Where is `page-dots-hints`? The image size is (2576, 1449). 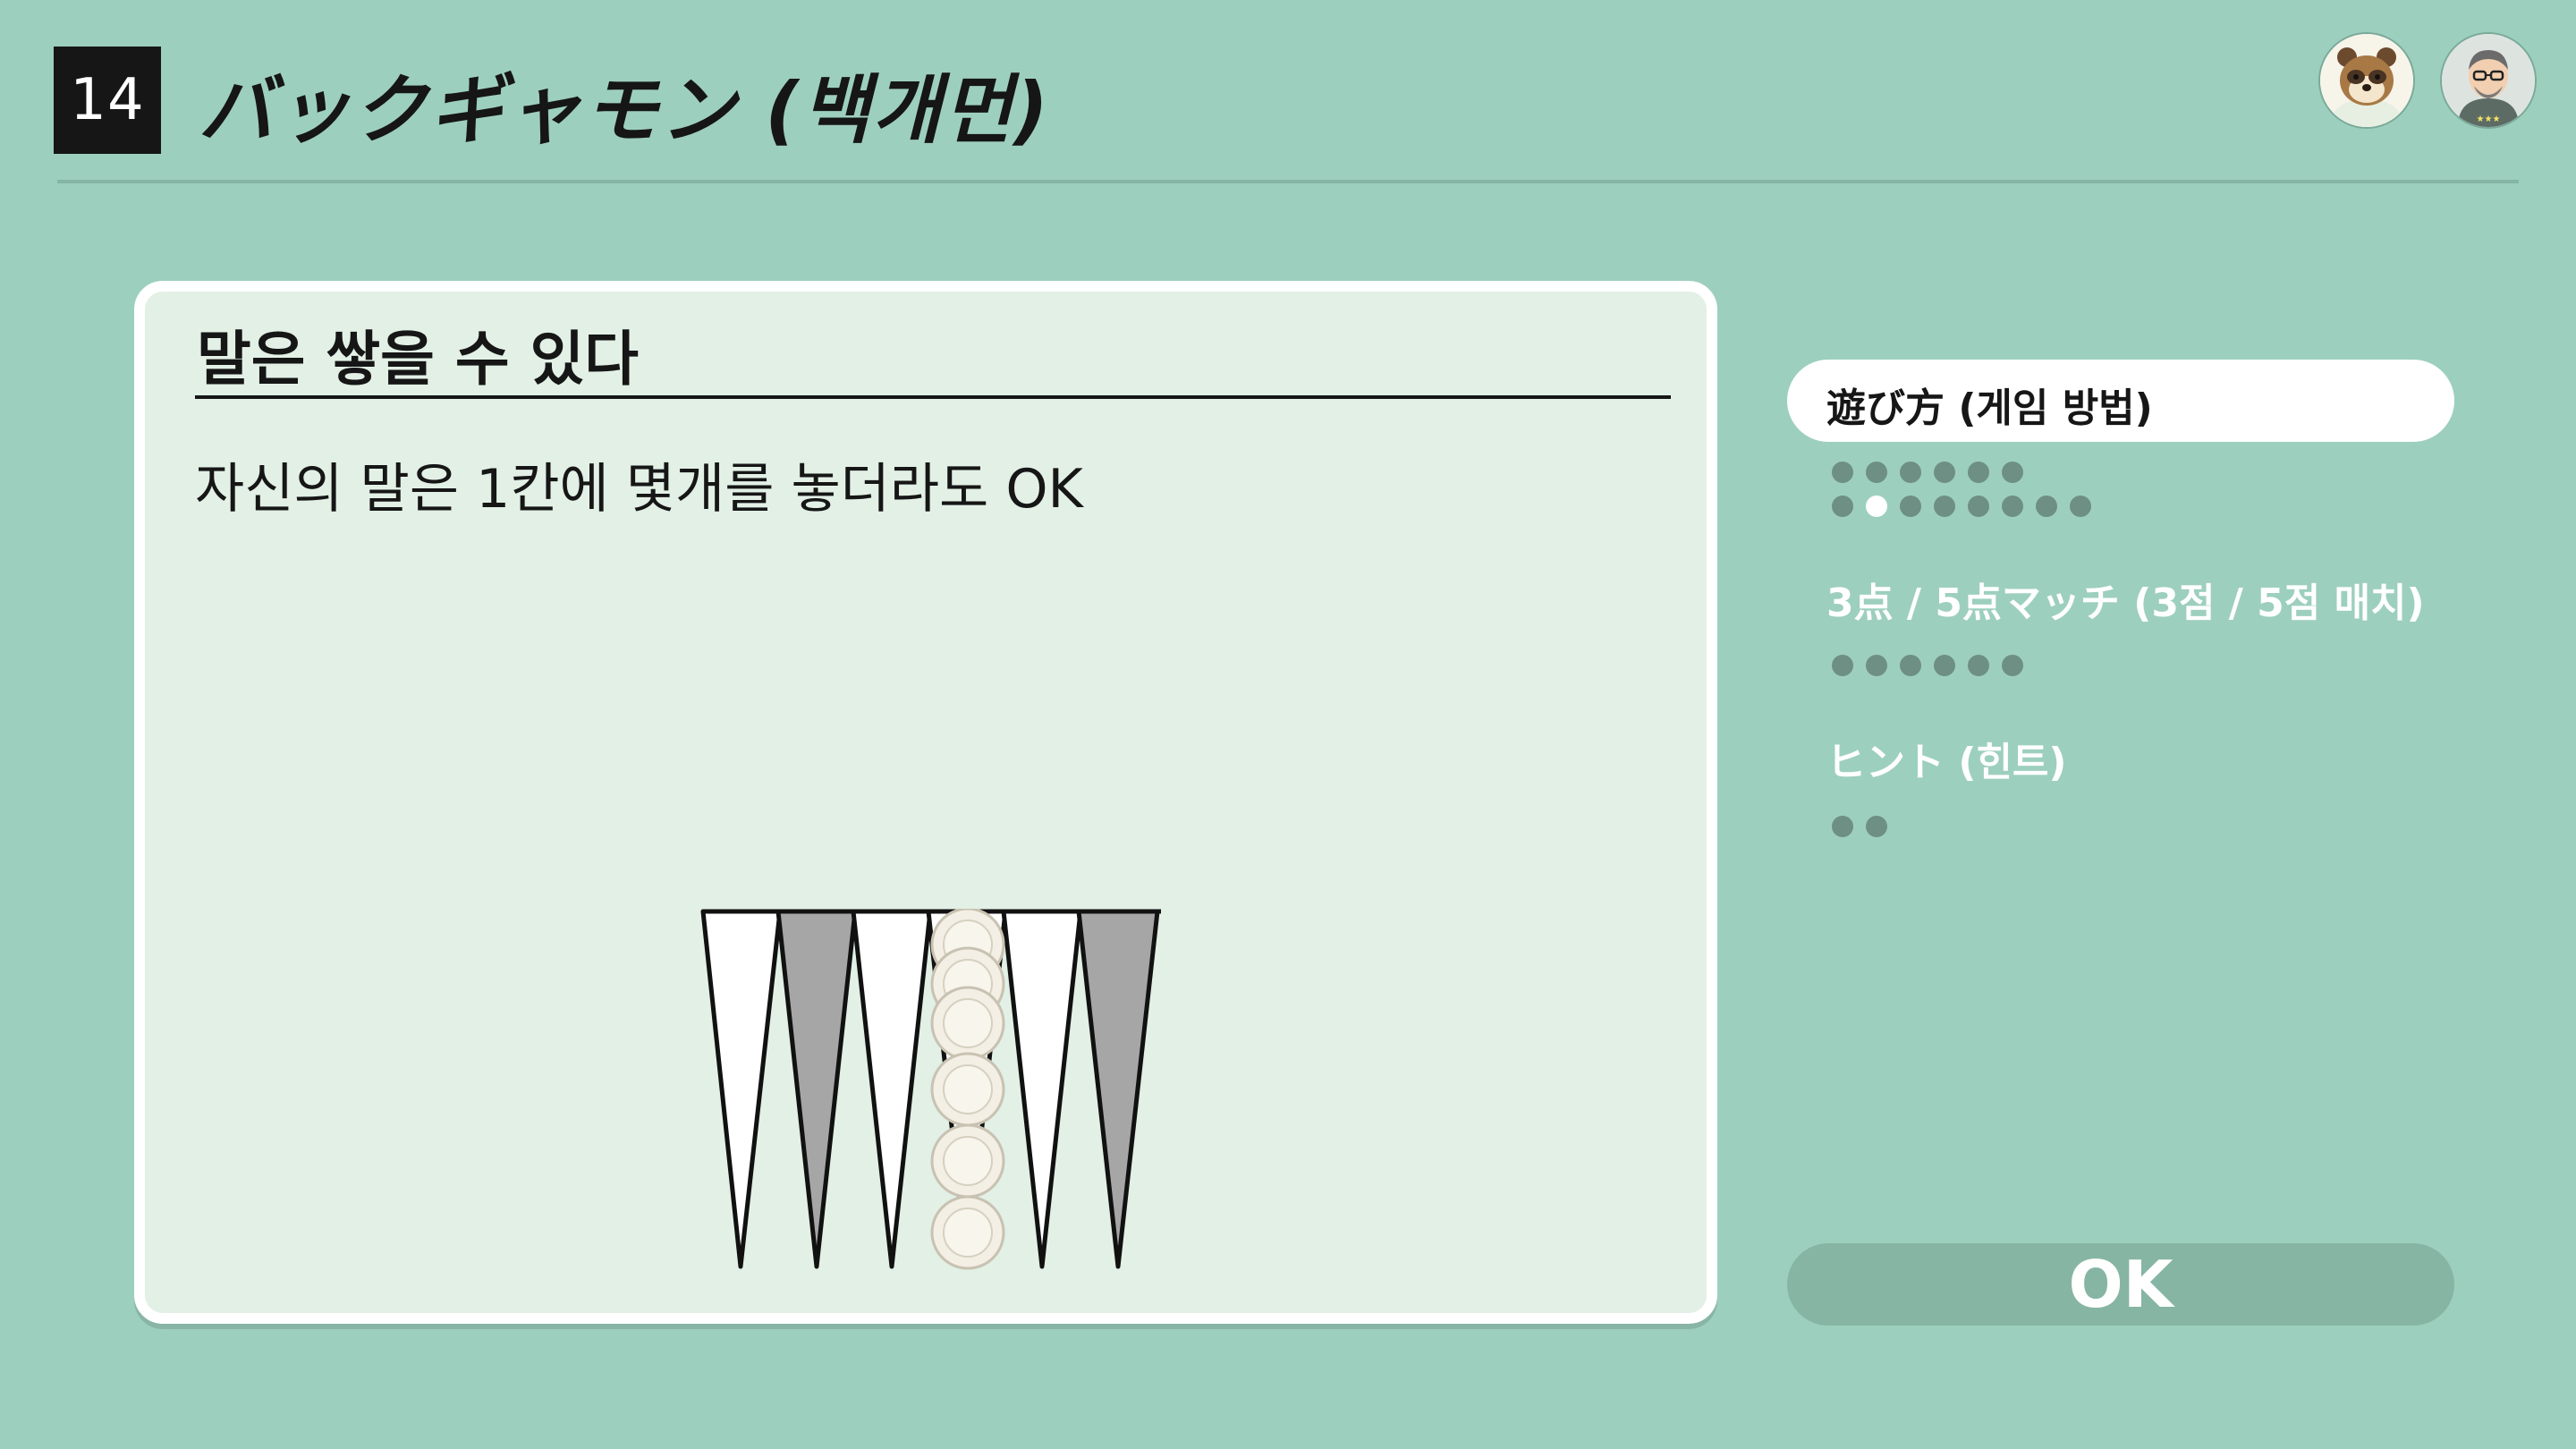 page-dots-hints is located at coordinates (1859, 826).